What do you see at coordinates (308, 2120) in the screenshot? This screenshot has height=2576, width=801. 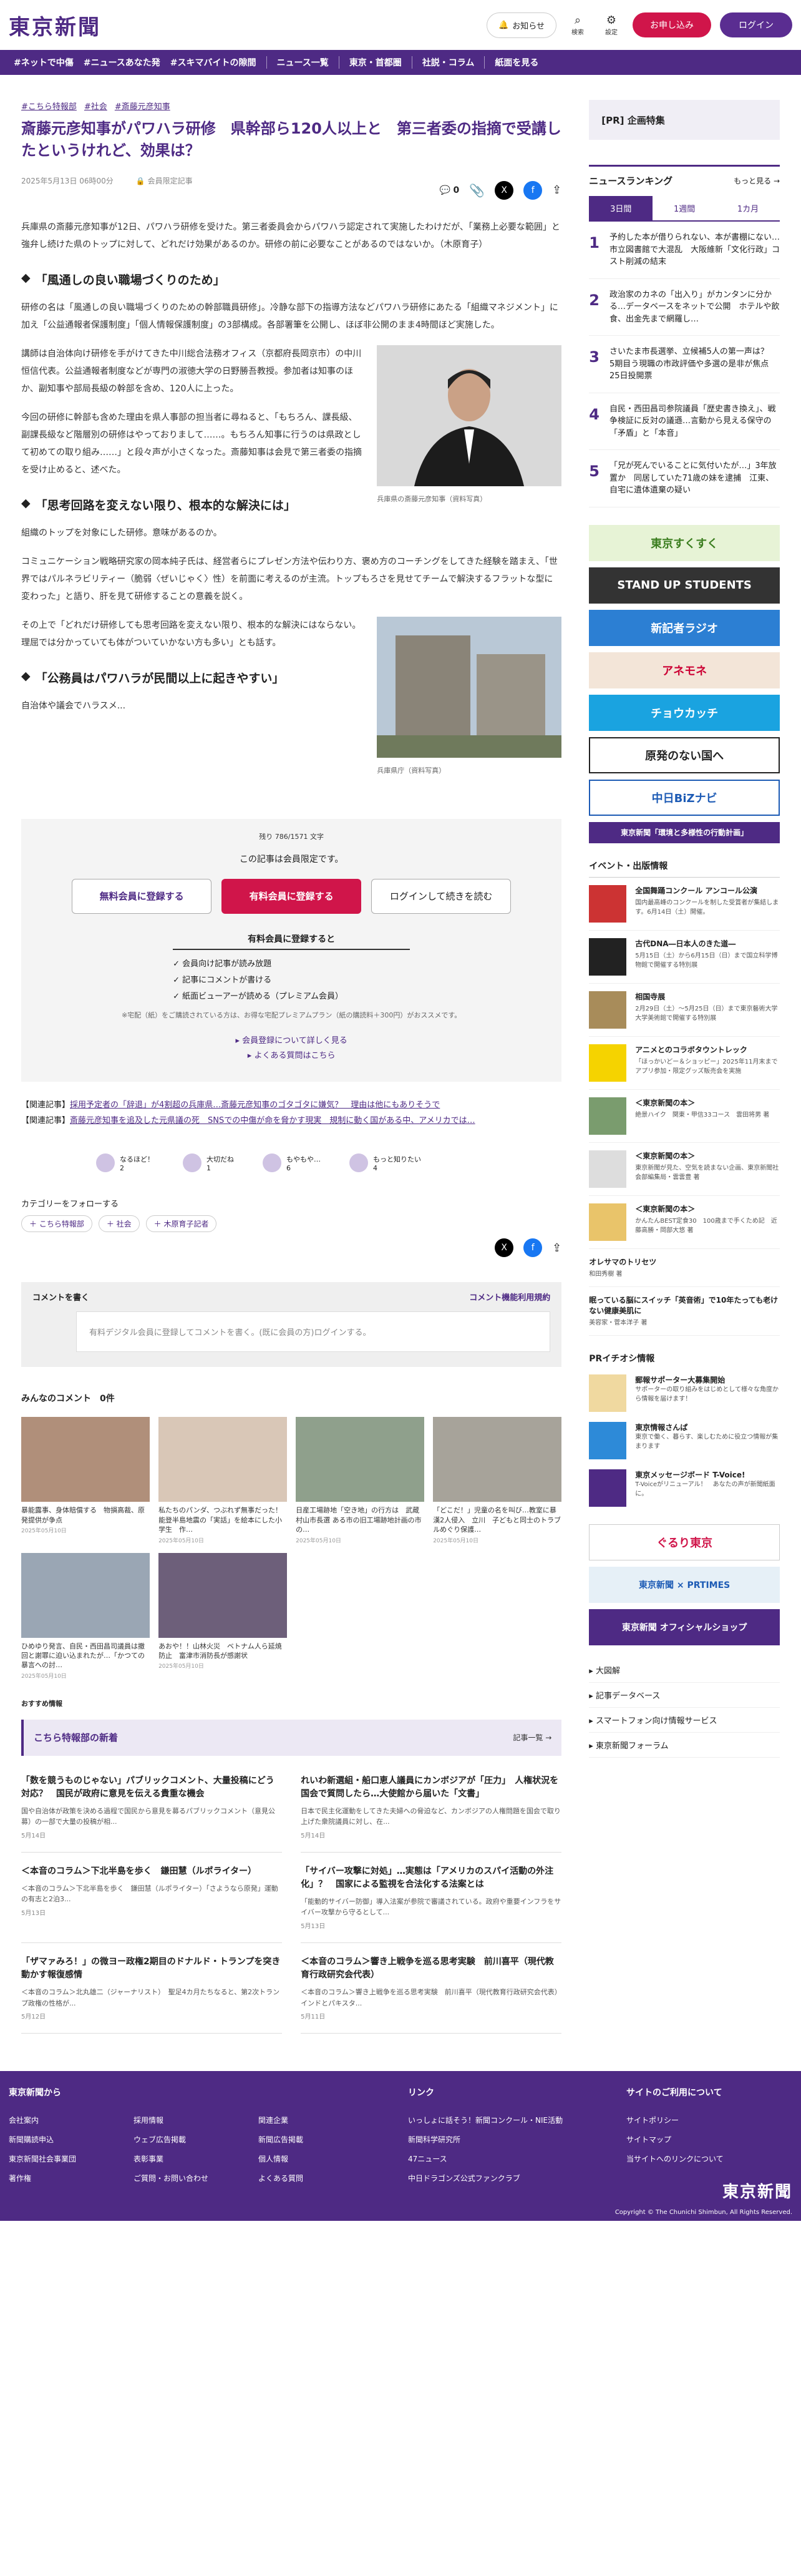 I see `footer-link: 関連企業` at bounding box center [308, 2120].